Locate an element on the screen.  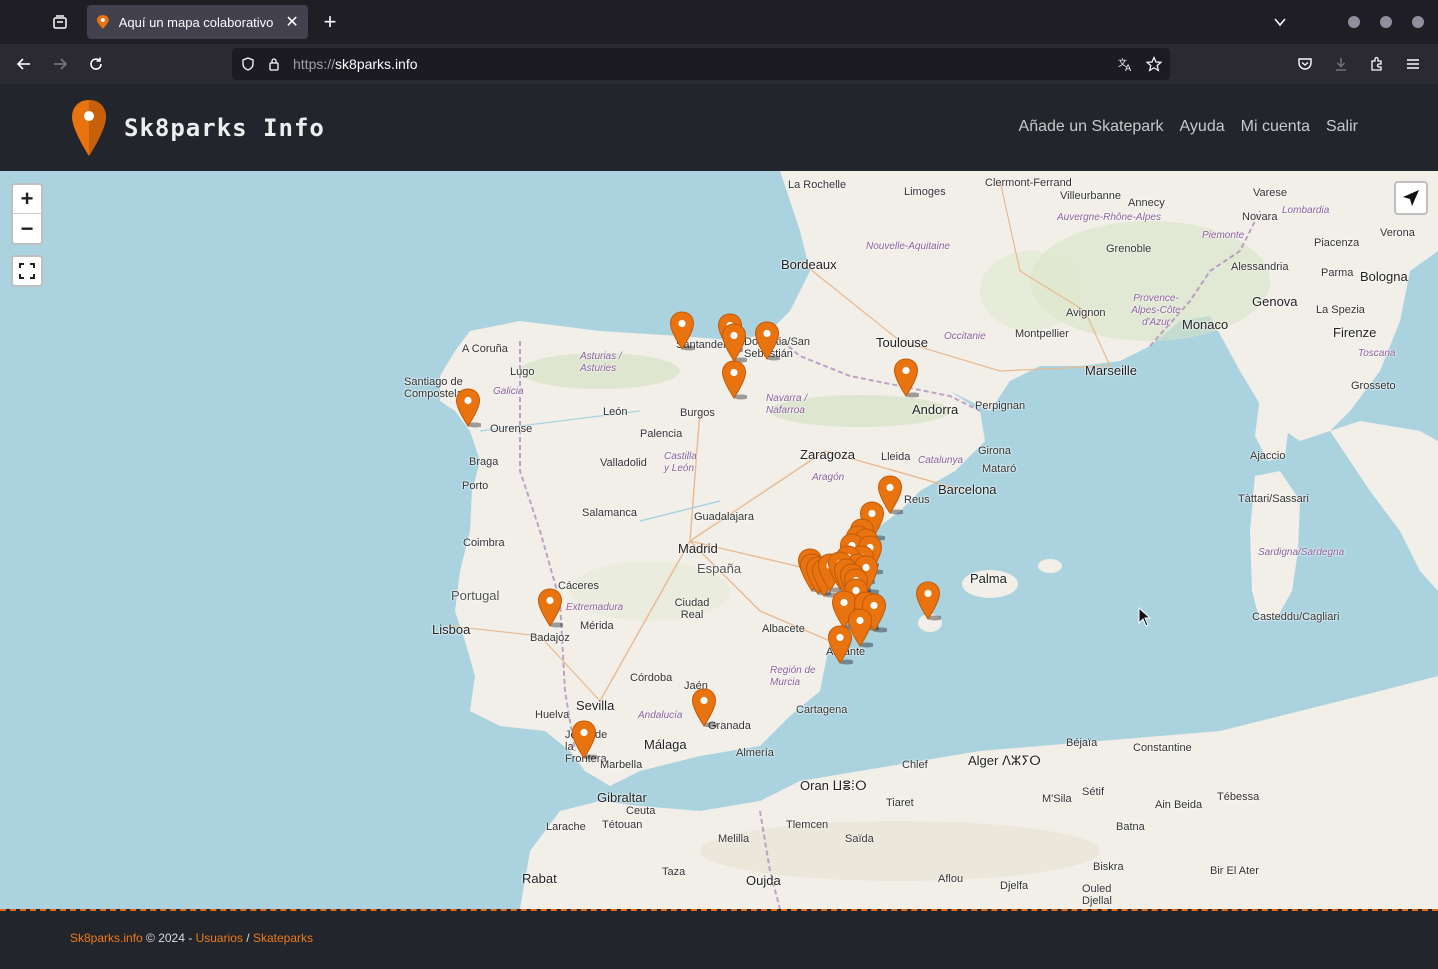
chevron-down-icon is located at coordinates (1280, 22).